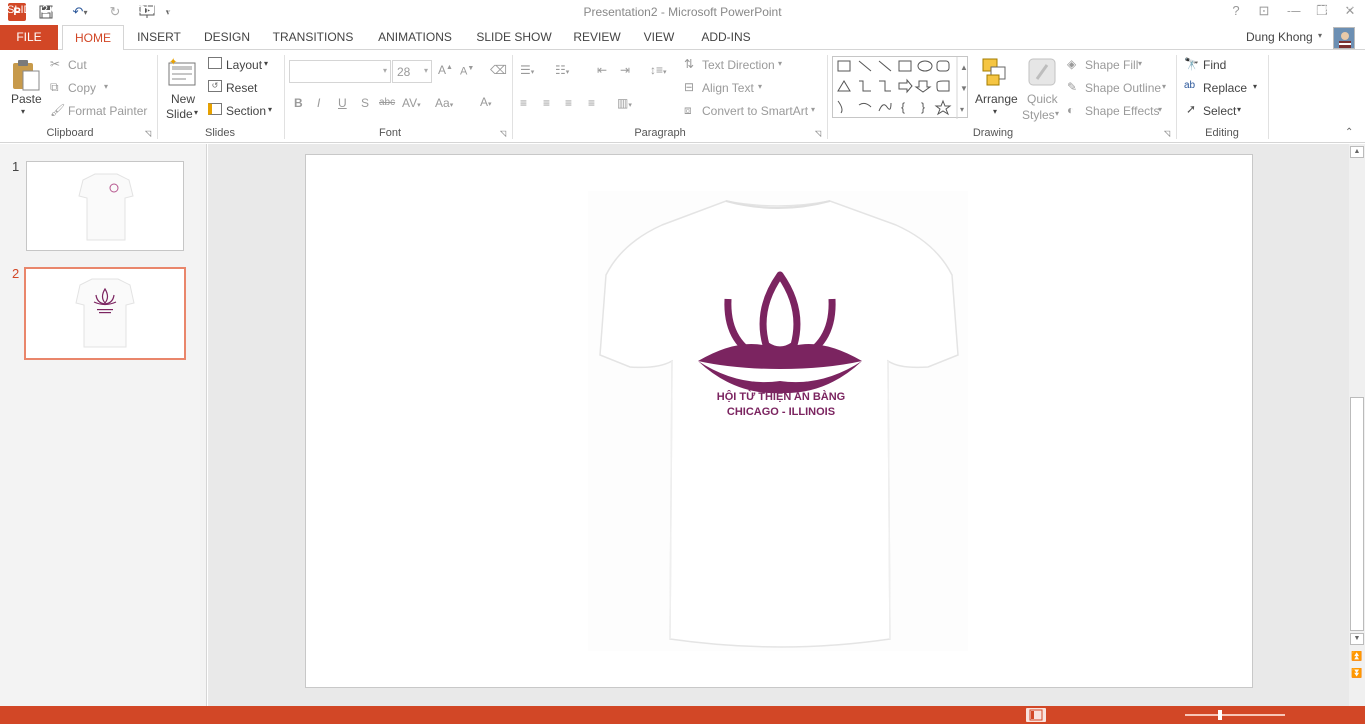 The width and height of the screenshot is (1365, 725). I want to click on reset-button: Reset, so click(241, 88).